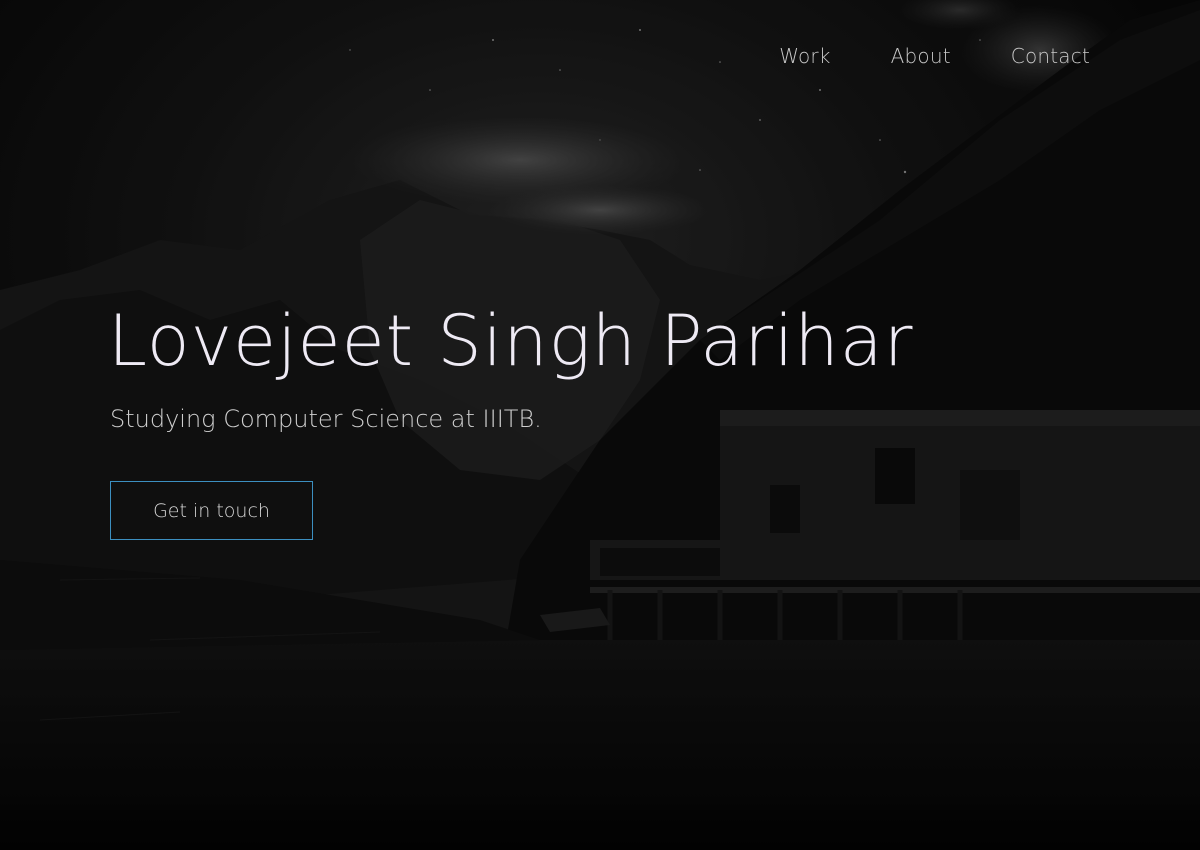  Describe the element at coordinates (1050, 56) in the screenshot. I see `nav-link-contact: Contact` at that location.